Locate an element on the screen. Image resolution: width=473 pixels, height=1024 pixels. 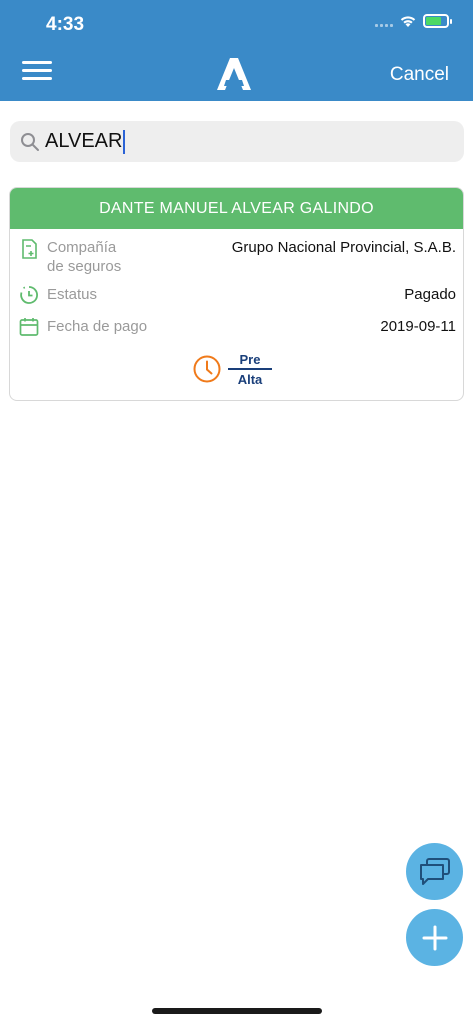
home-indicator is located at coordinates (237, 1011).